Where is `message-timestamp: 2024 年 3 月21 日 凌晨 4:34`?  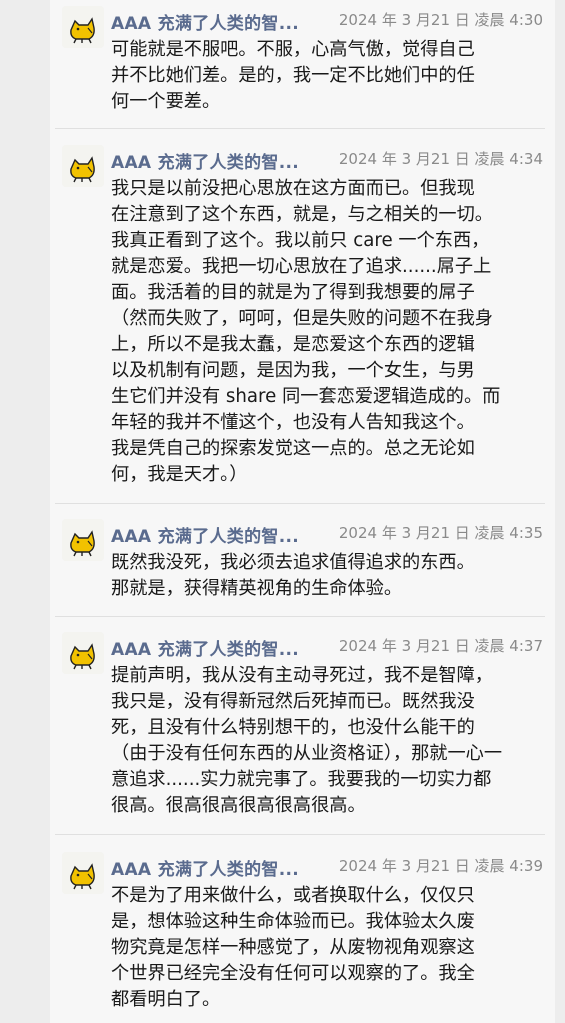 message-timestamp: 2024 年 3 月21 日 凌晨 4:34 is located at coordinates (440, 159).